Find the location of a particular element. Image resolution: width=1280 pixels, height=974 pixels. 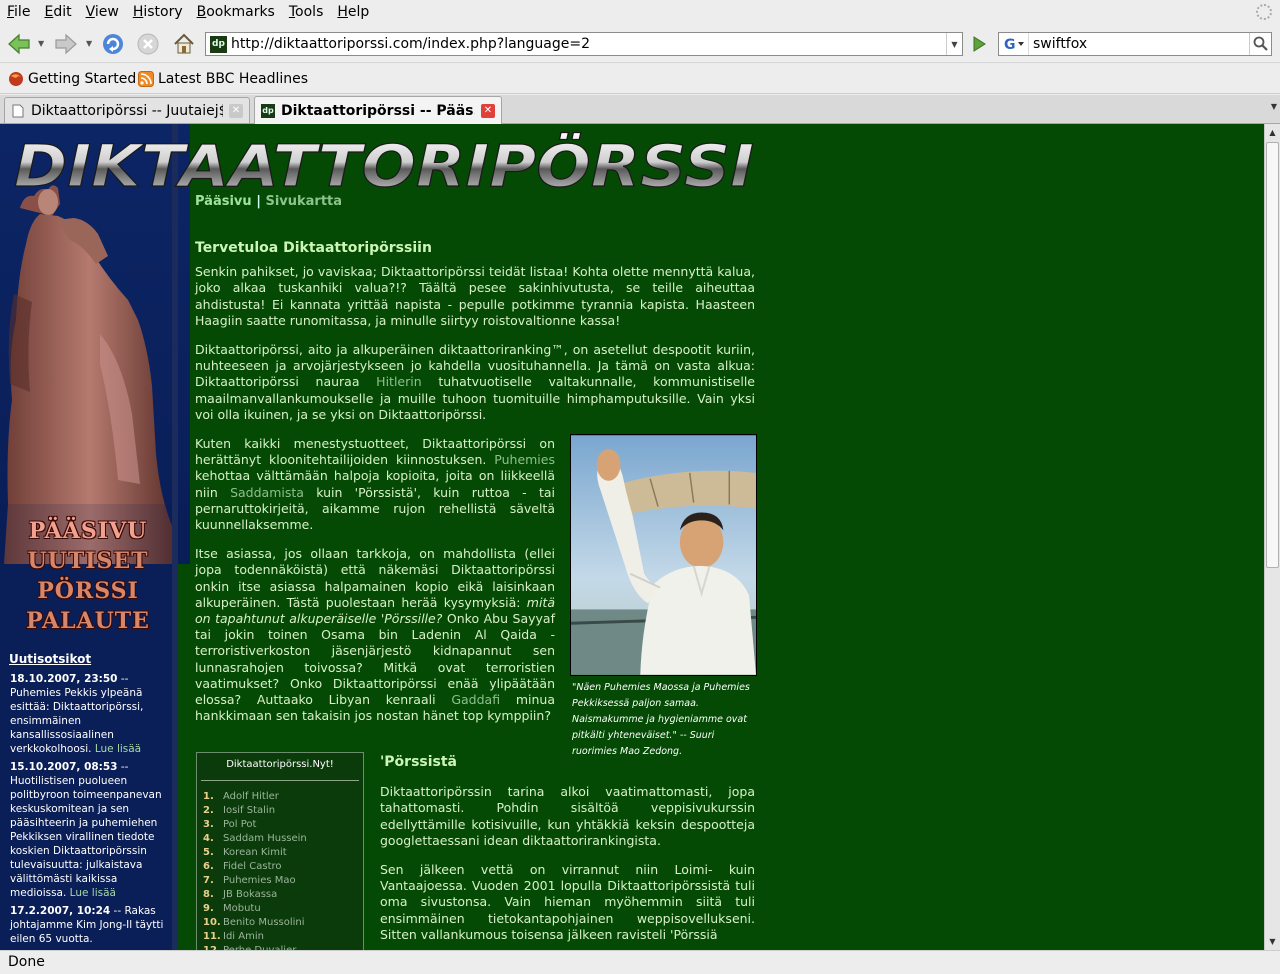

topnav-sitemap-link: Sivukartta is located at coordinates (303, 201).